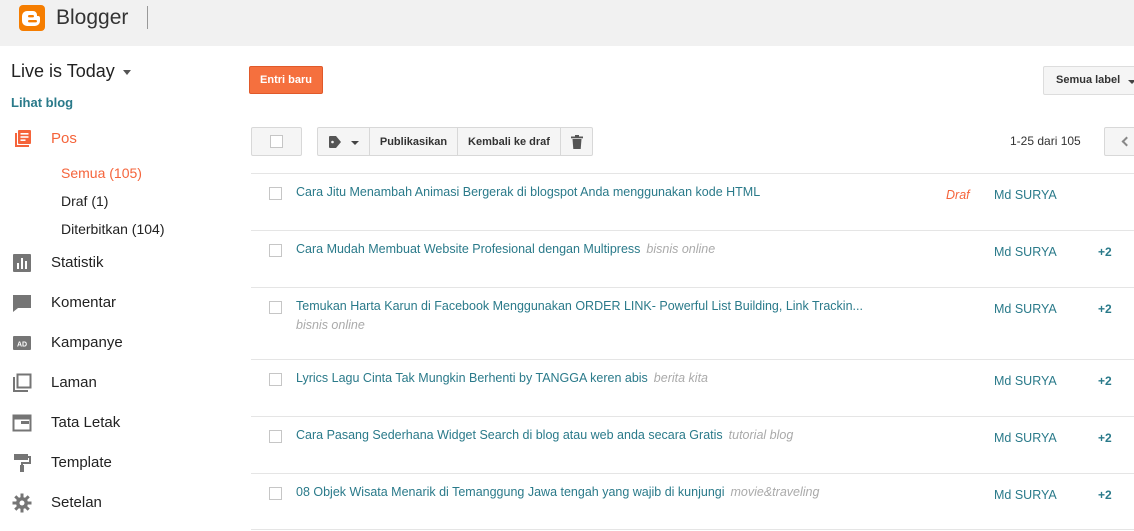  I want to click on publish-button: Publikasikan, so click(413, 141).